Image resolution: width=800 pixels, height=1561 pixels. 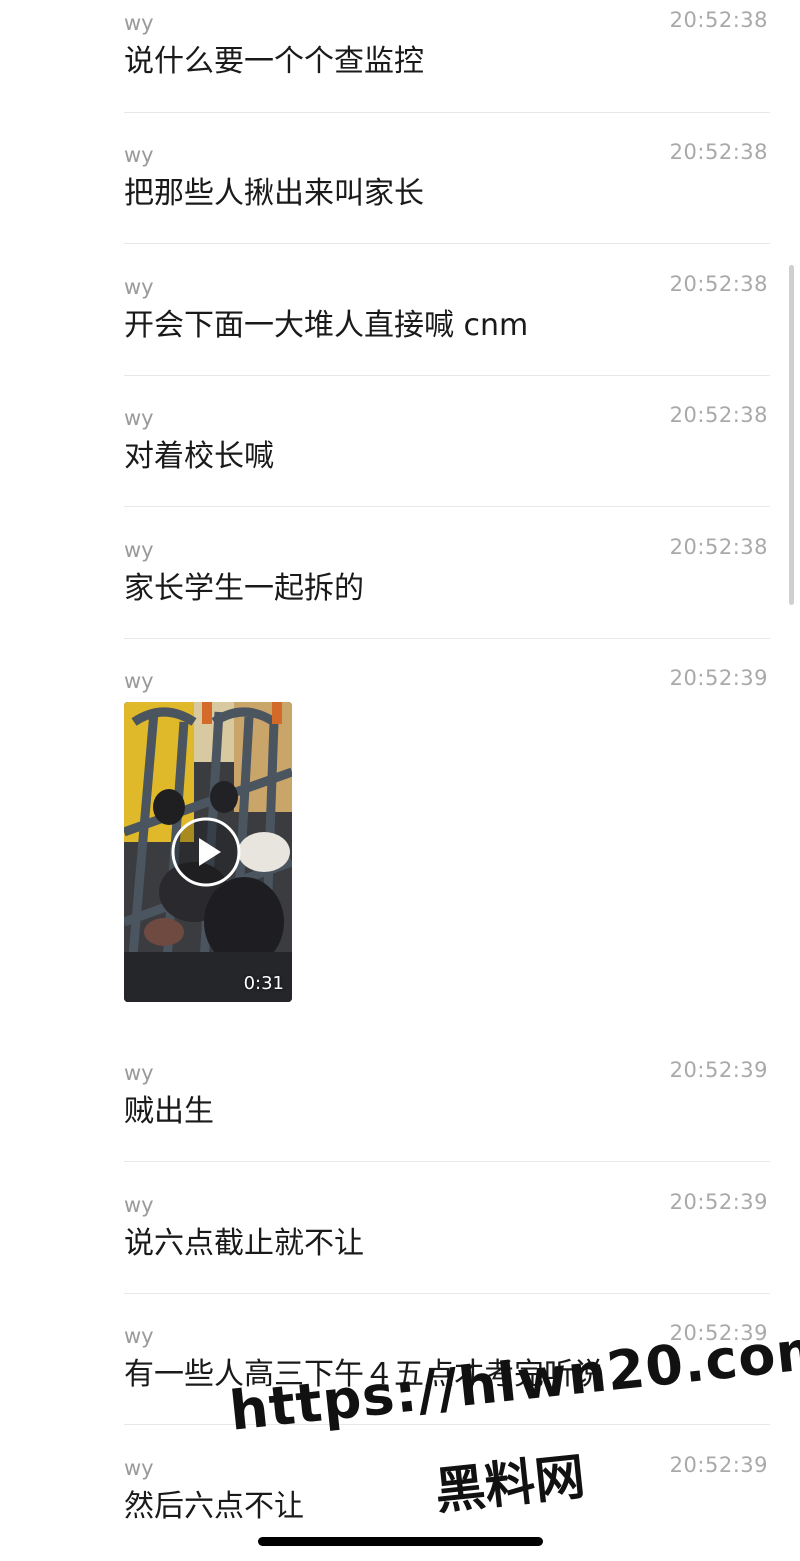 I want to click on watermark-name: 黑料网, so click(x=510, y=1484).